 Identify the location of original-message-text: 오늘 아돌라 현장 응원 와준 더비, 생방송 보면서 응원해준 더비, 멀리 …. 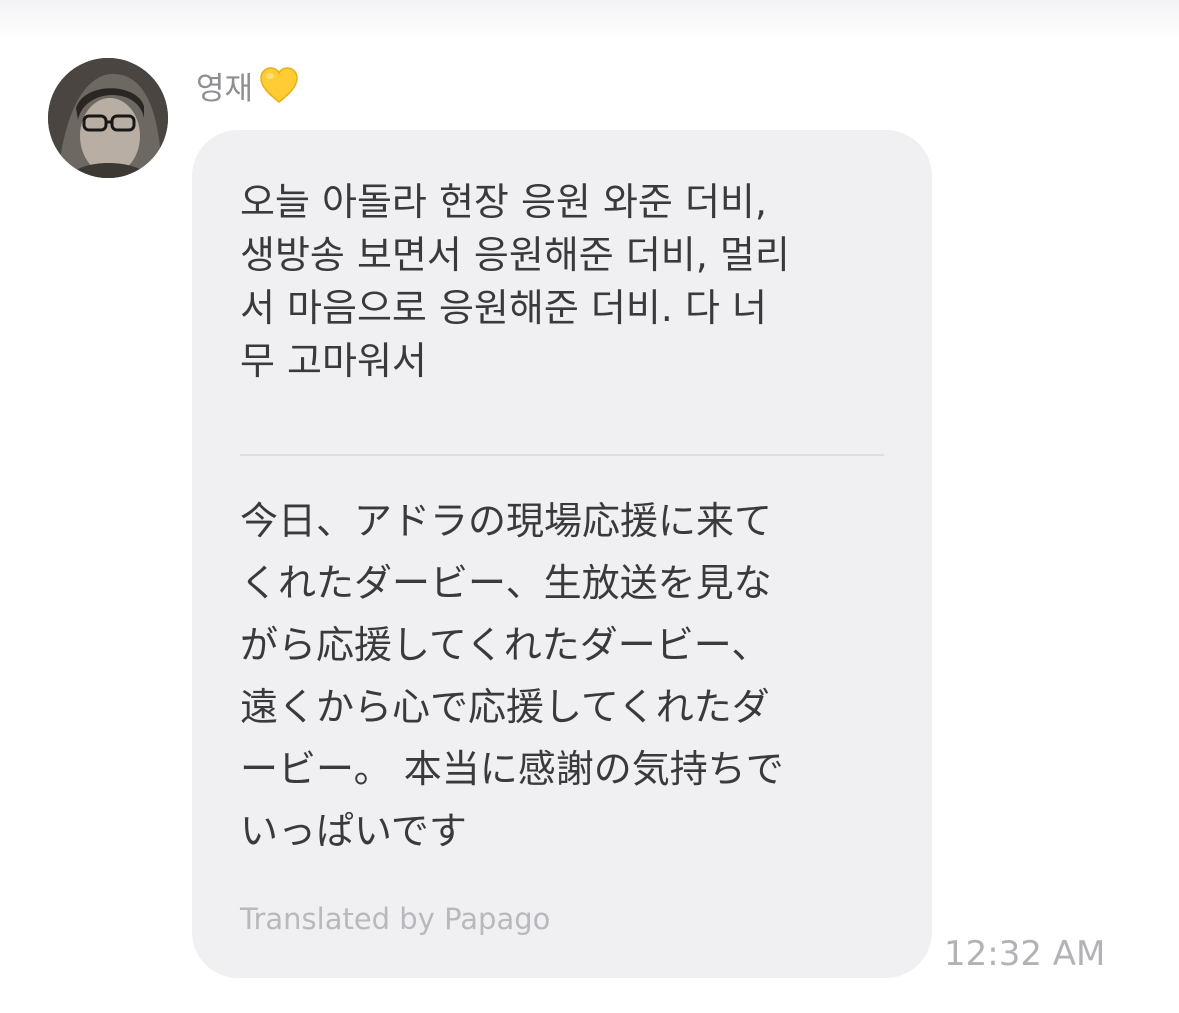
(515, 281).